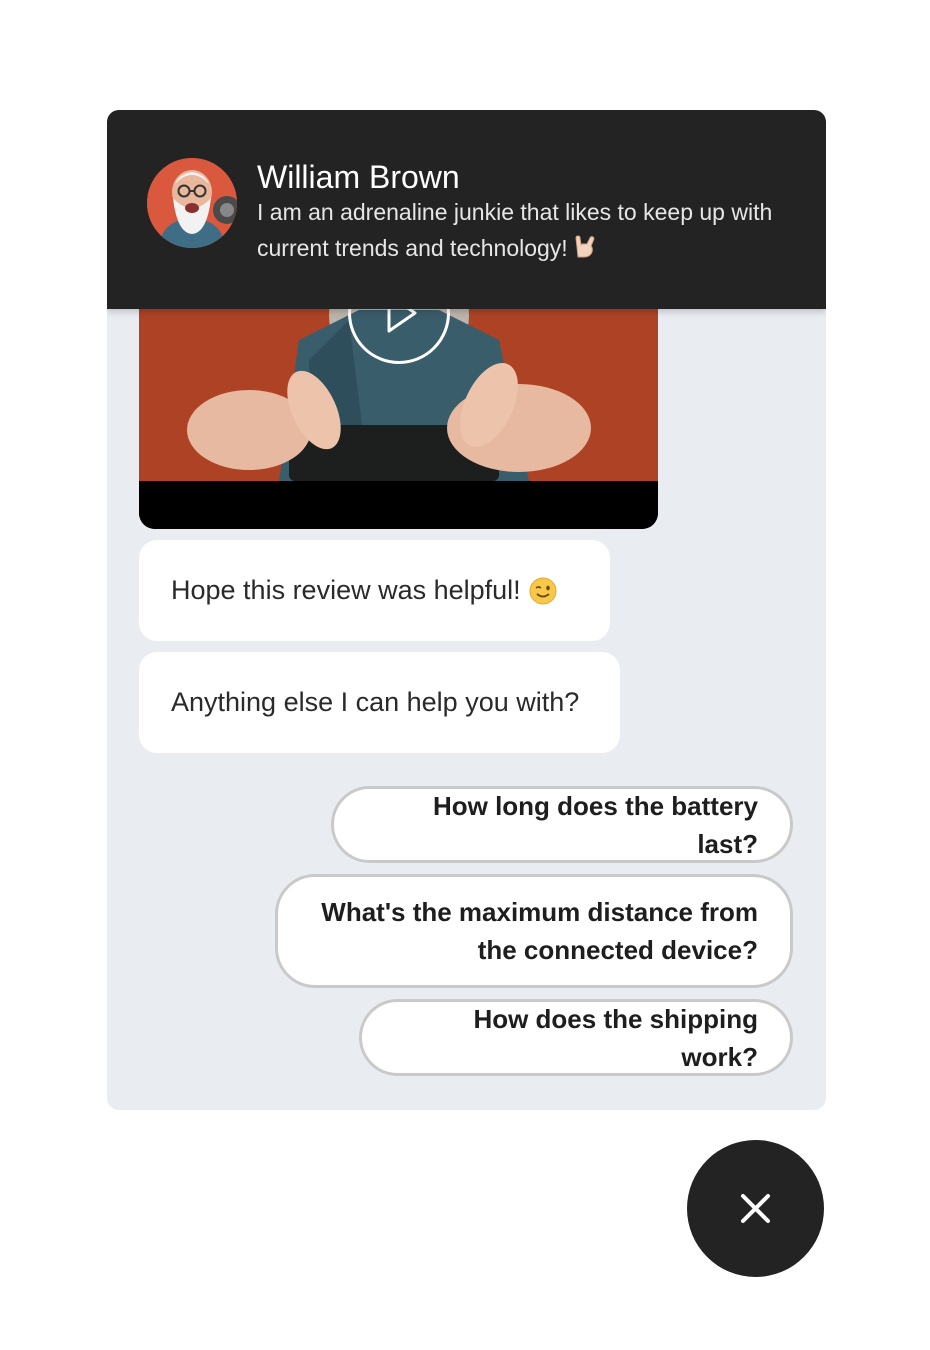 This screenshot has height=1350, width=930. I want to click on quick-reply-label: How does the shipping work?, so click(615, 1037).